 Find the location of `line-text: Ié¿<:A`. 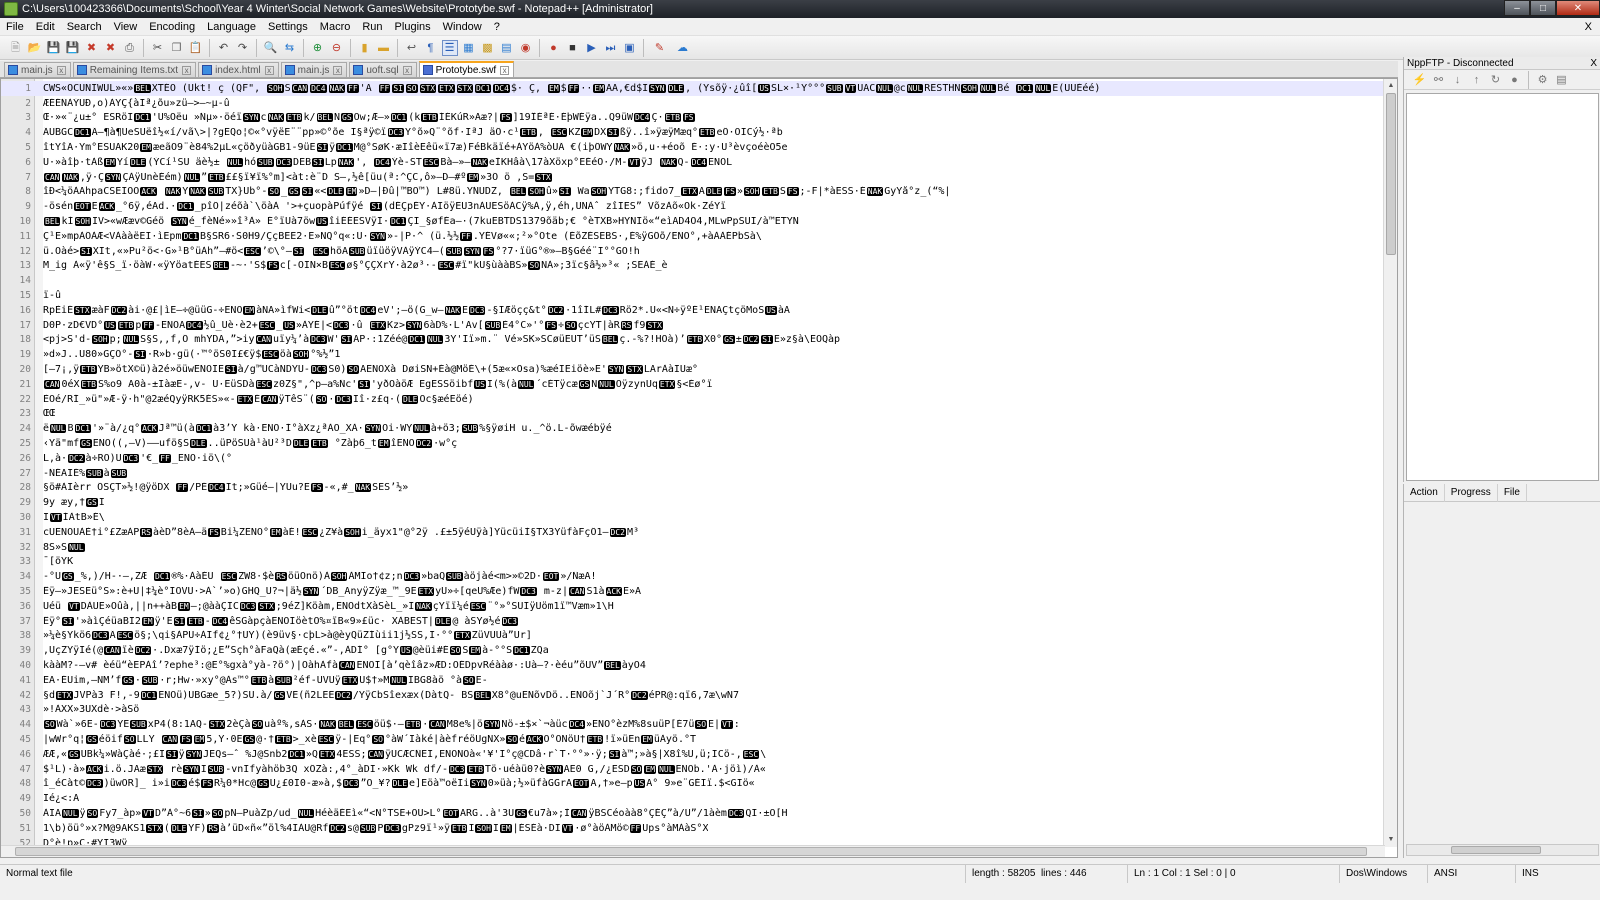

line-text: Ié¿<:A is located at coordinates (61, 798).